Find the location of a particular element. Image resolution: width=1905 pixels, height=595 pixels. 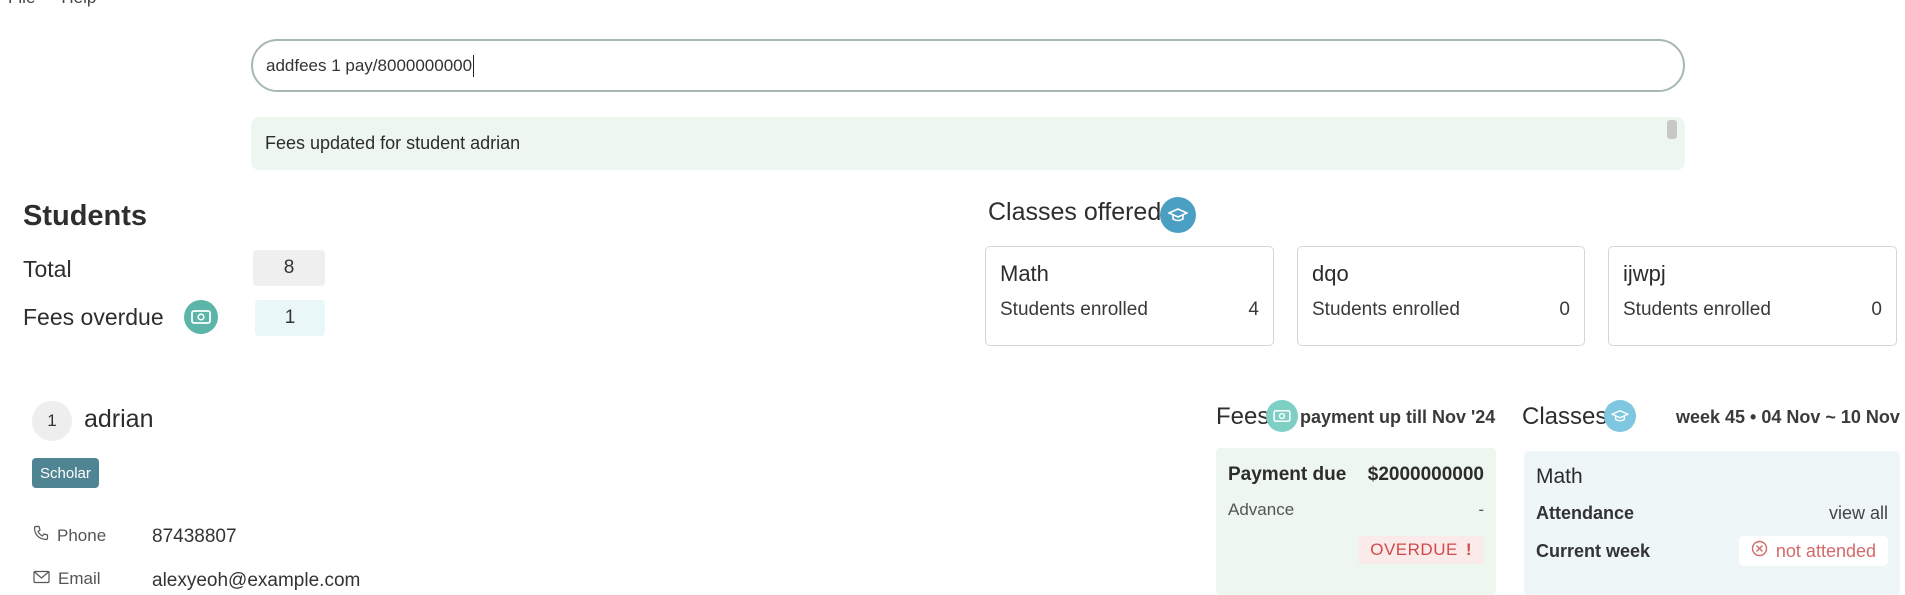

attendance-status-badge: not attended is located at coordinates (1813, 551).